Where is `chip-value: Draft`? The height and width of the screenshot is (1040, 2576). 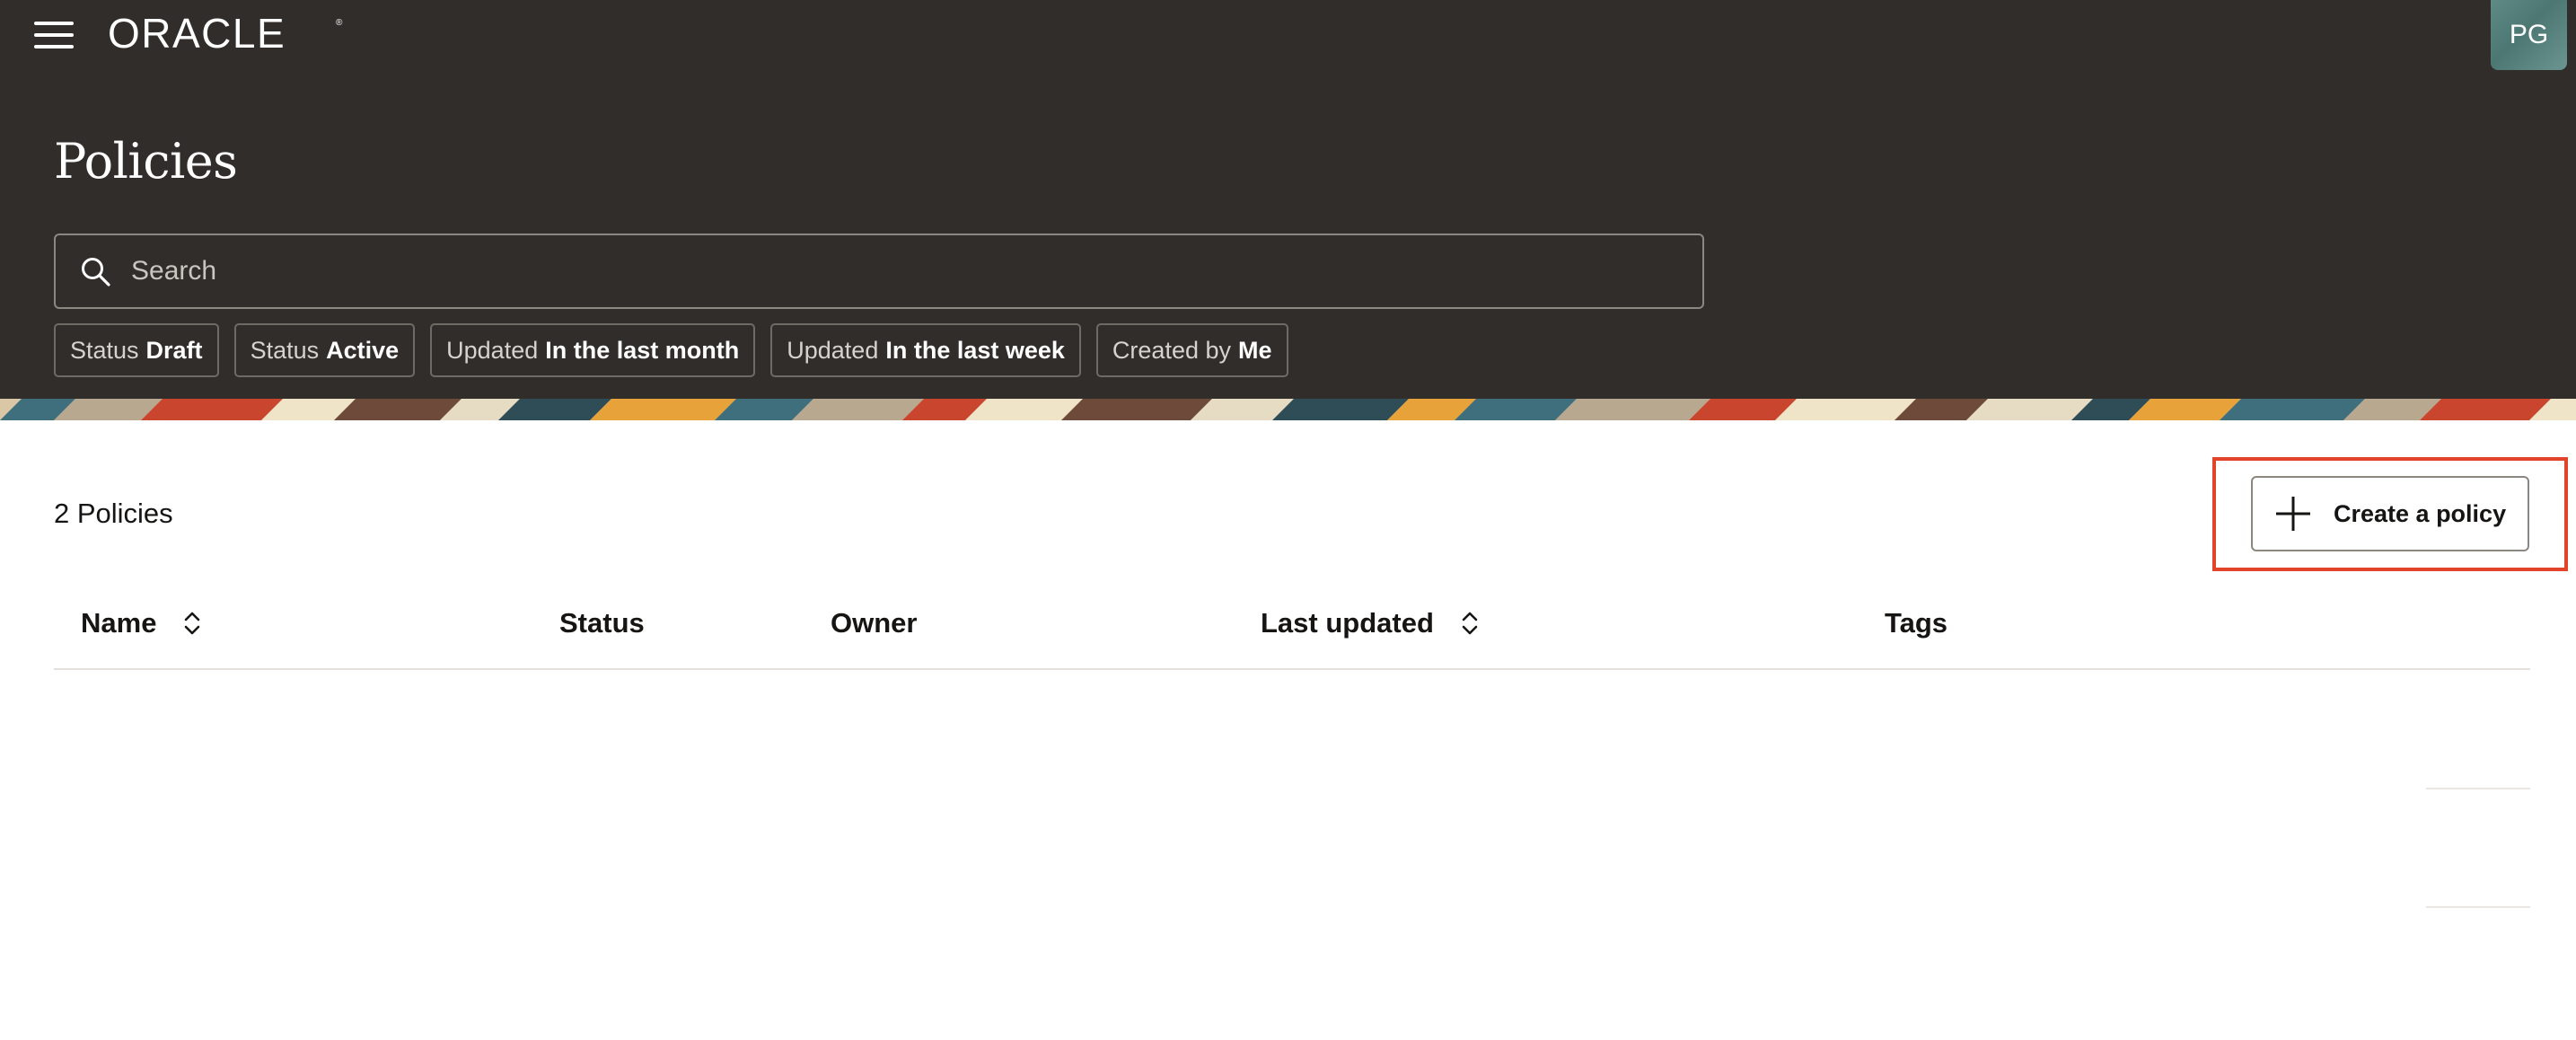
chip-value: Draft is located at coordinates (174, 350).